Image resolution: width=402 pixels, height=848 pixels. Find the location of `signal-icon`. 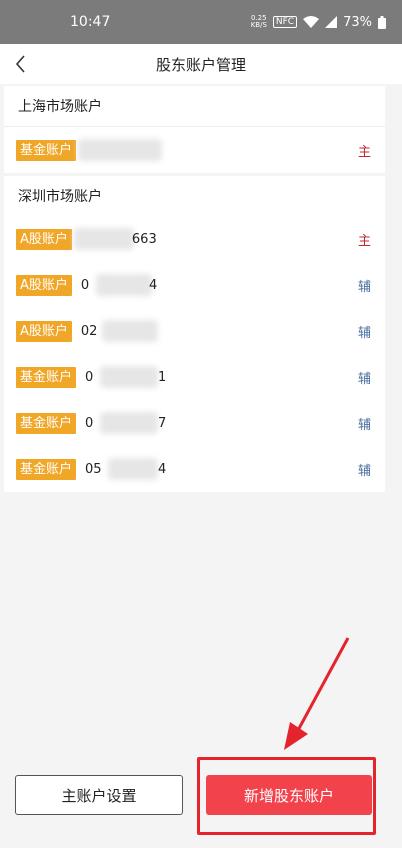

signal-icon is located at coordinates (331, 22).